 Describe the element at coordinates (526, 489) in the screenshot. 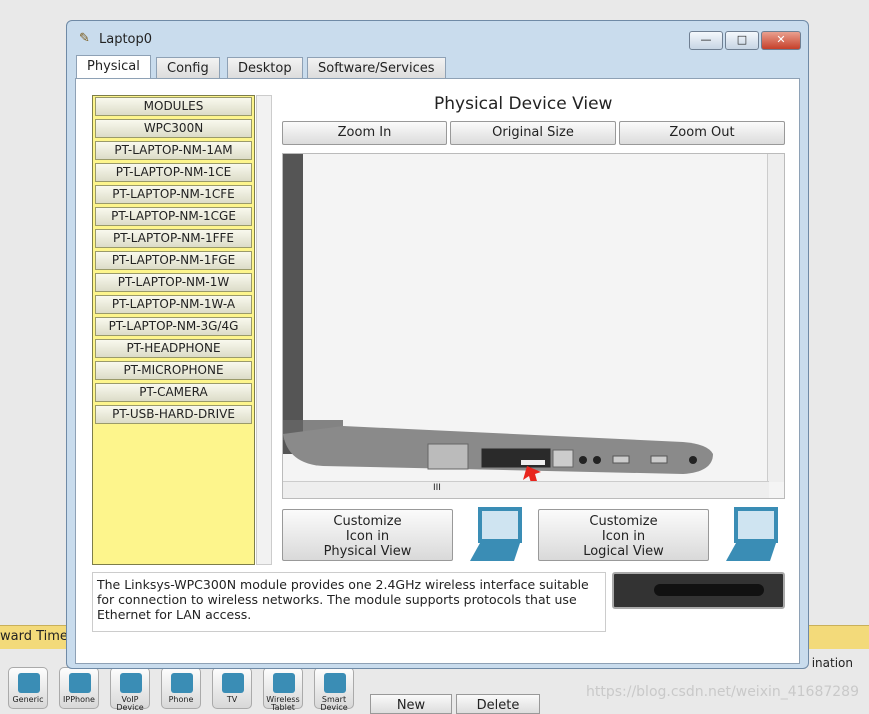

I see `view-horizontal-scrollbar: III` at that location.